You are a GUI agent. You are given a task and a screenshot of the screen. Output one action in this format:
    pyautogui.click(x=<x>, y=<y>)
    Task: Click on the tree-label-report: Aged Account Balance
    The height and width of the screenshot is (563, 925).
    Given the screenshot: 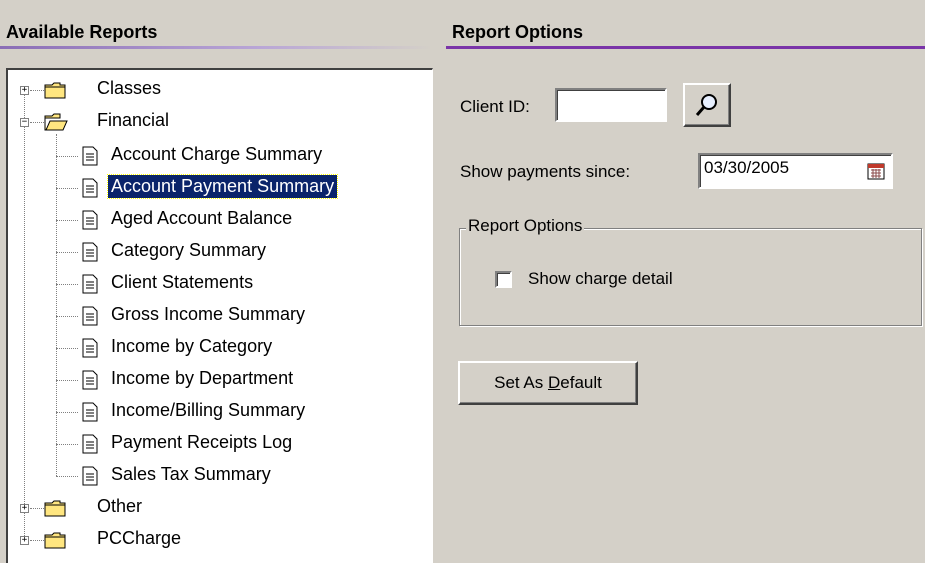 What is the action you would take?
    pyautogui.click(x=202, y=218)
    